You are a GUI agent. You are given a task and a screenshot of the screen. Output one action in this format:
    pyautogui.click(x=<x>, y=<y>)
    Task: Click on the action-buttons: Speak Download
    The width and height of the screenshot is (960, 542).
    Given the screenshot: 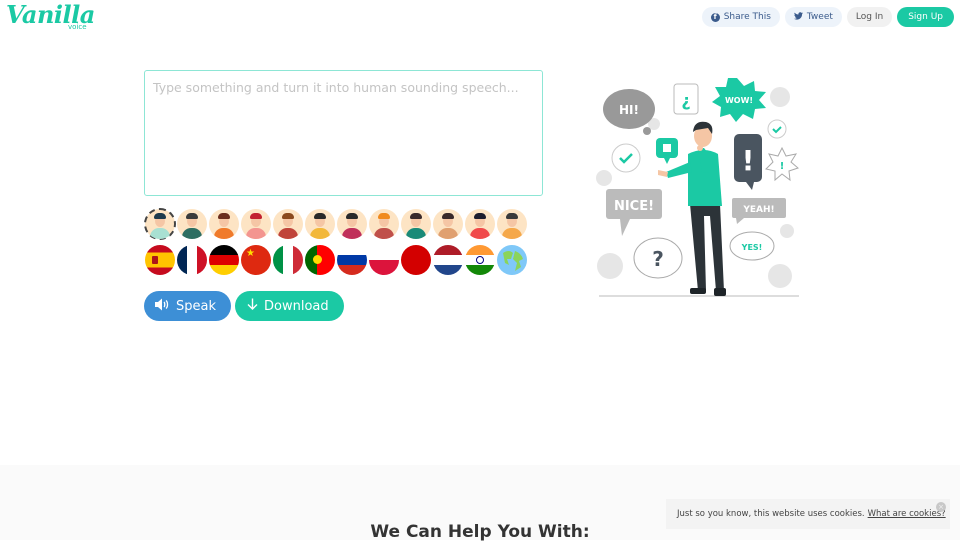 What is the action you would take?
    pyautogui.click(x=244, y=306)
    